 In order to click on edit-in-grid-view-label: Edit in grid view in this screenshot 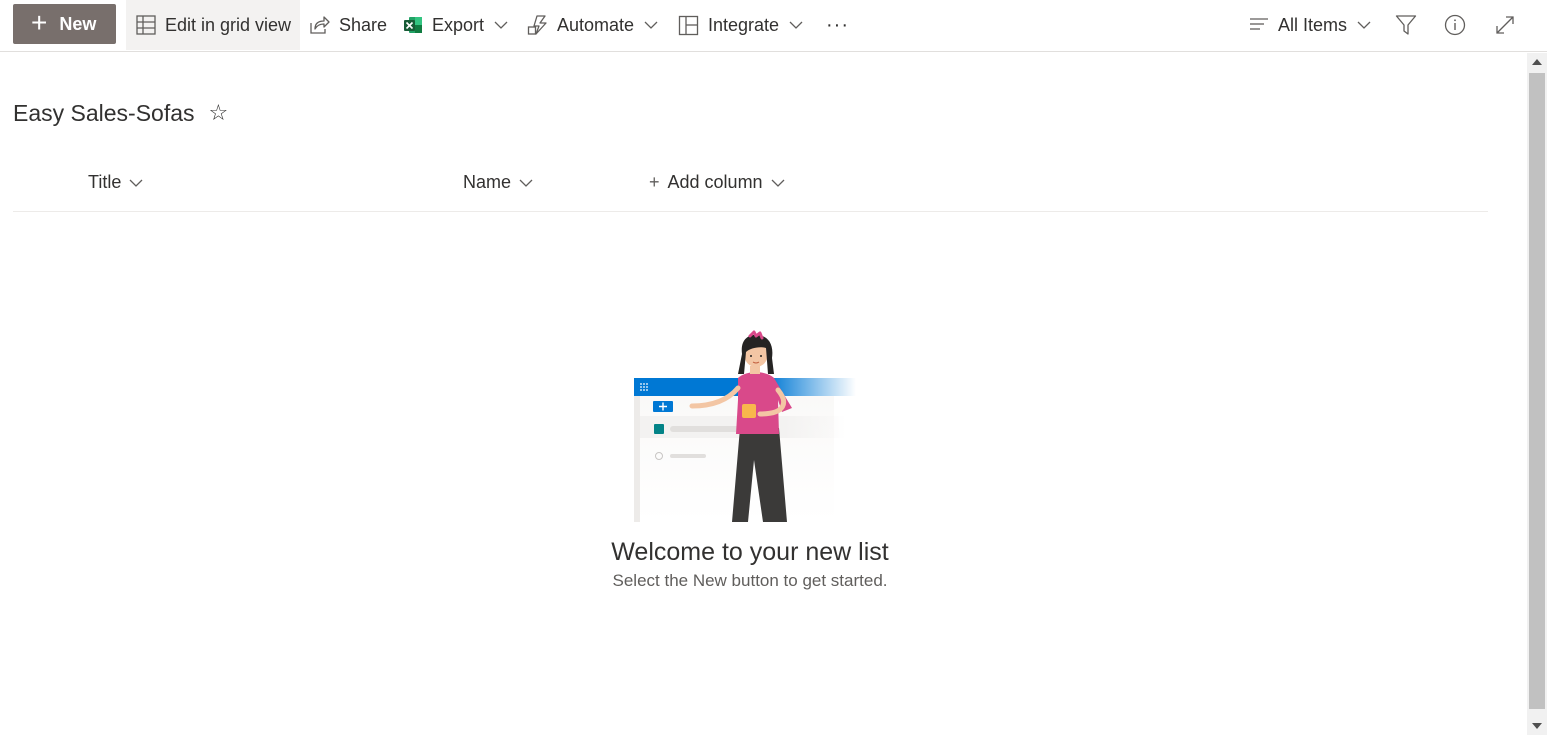, I will do `click(228, 24)`.